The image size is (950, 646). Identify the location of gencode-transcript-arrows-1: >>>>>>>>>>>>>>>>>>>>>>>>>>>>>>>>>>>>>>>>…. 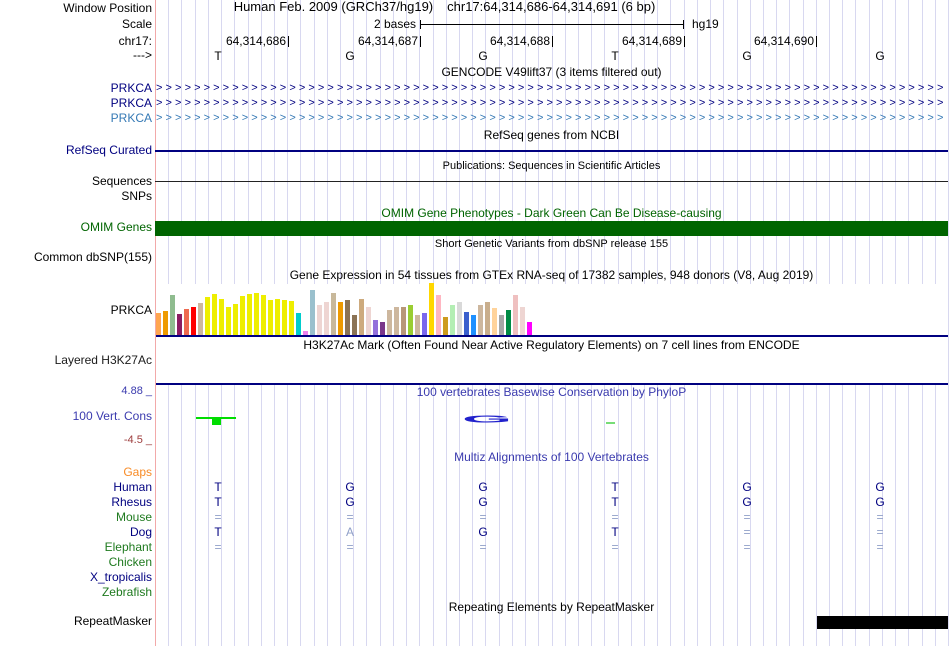
(551, 88).